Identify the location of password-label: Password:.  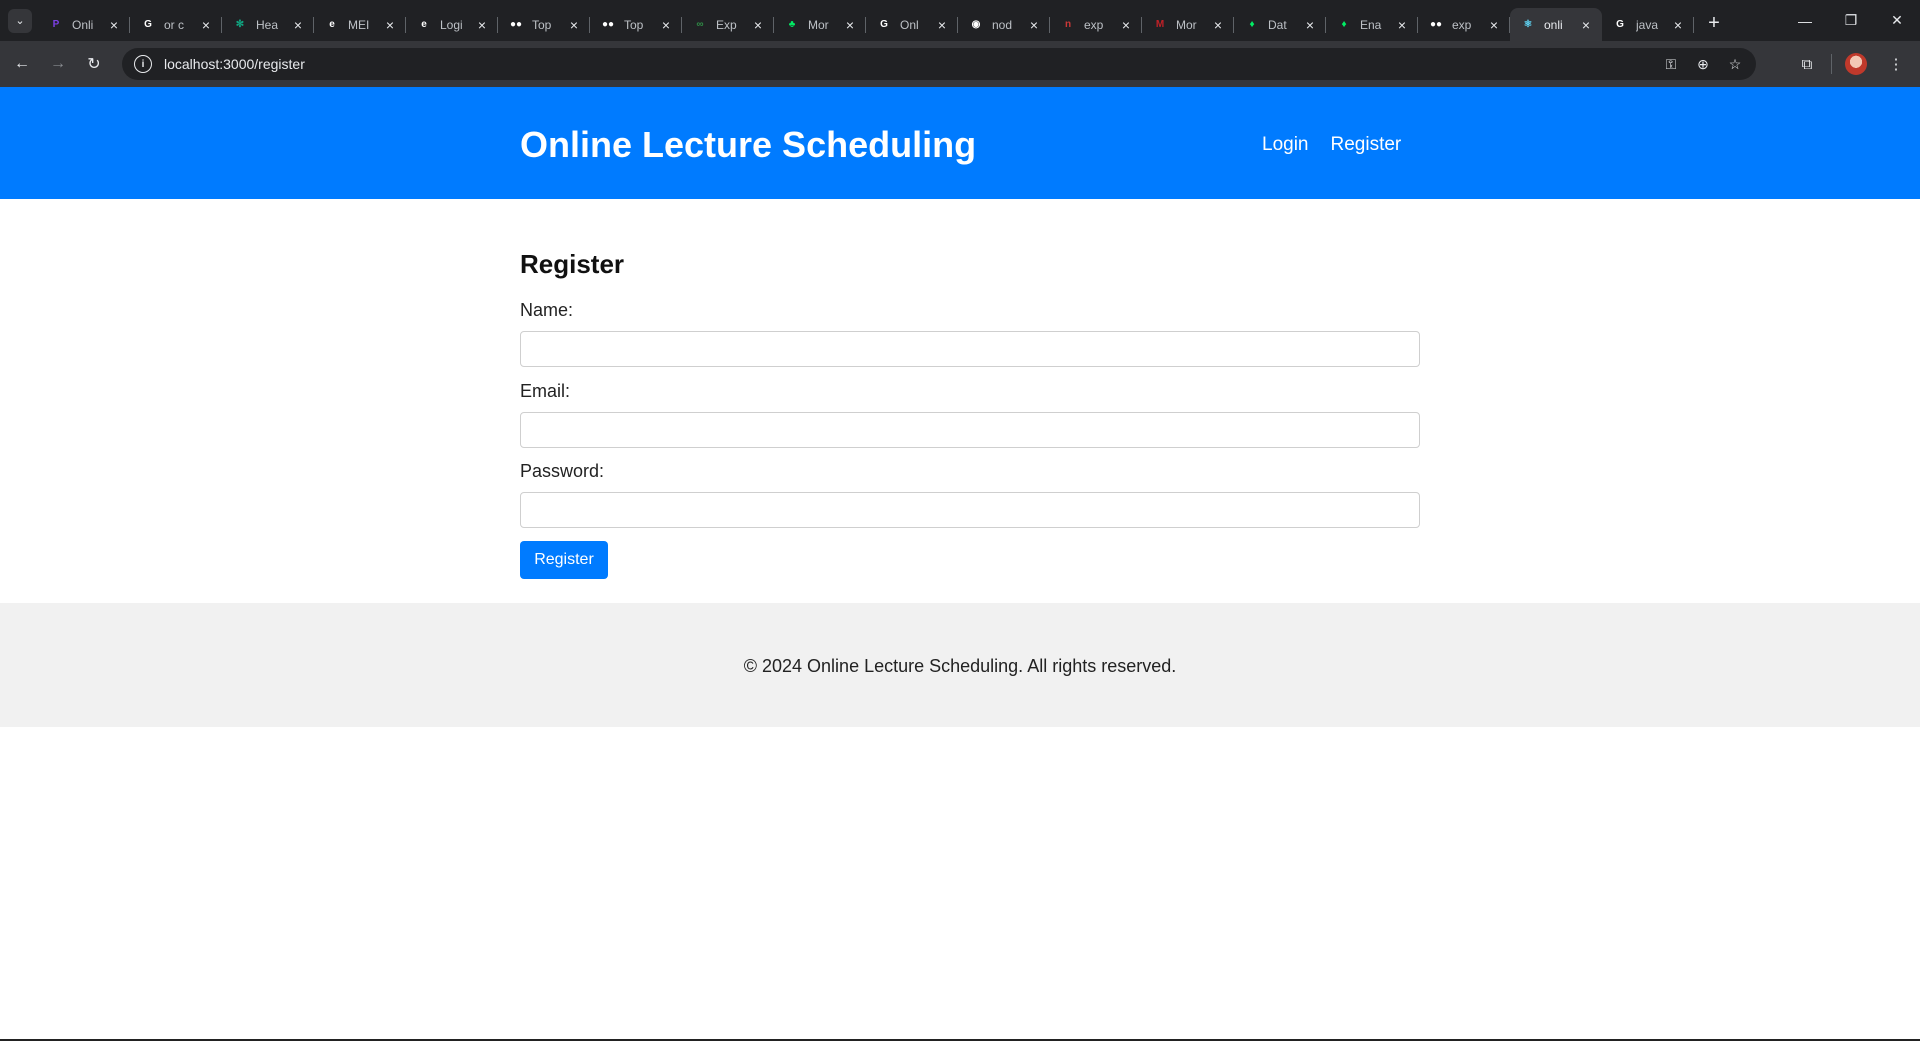
(562, 471).